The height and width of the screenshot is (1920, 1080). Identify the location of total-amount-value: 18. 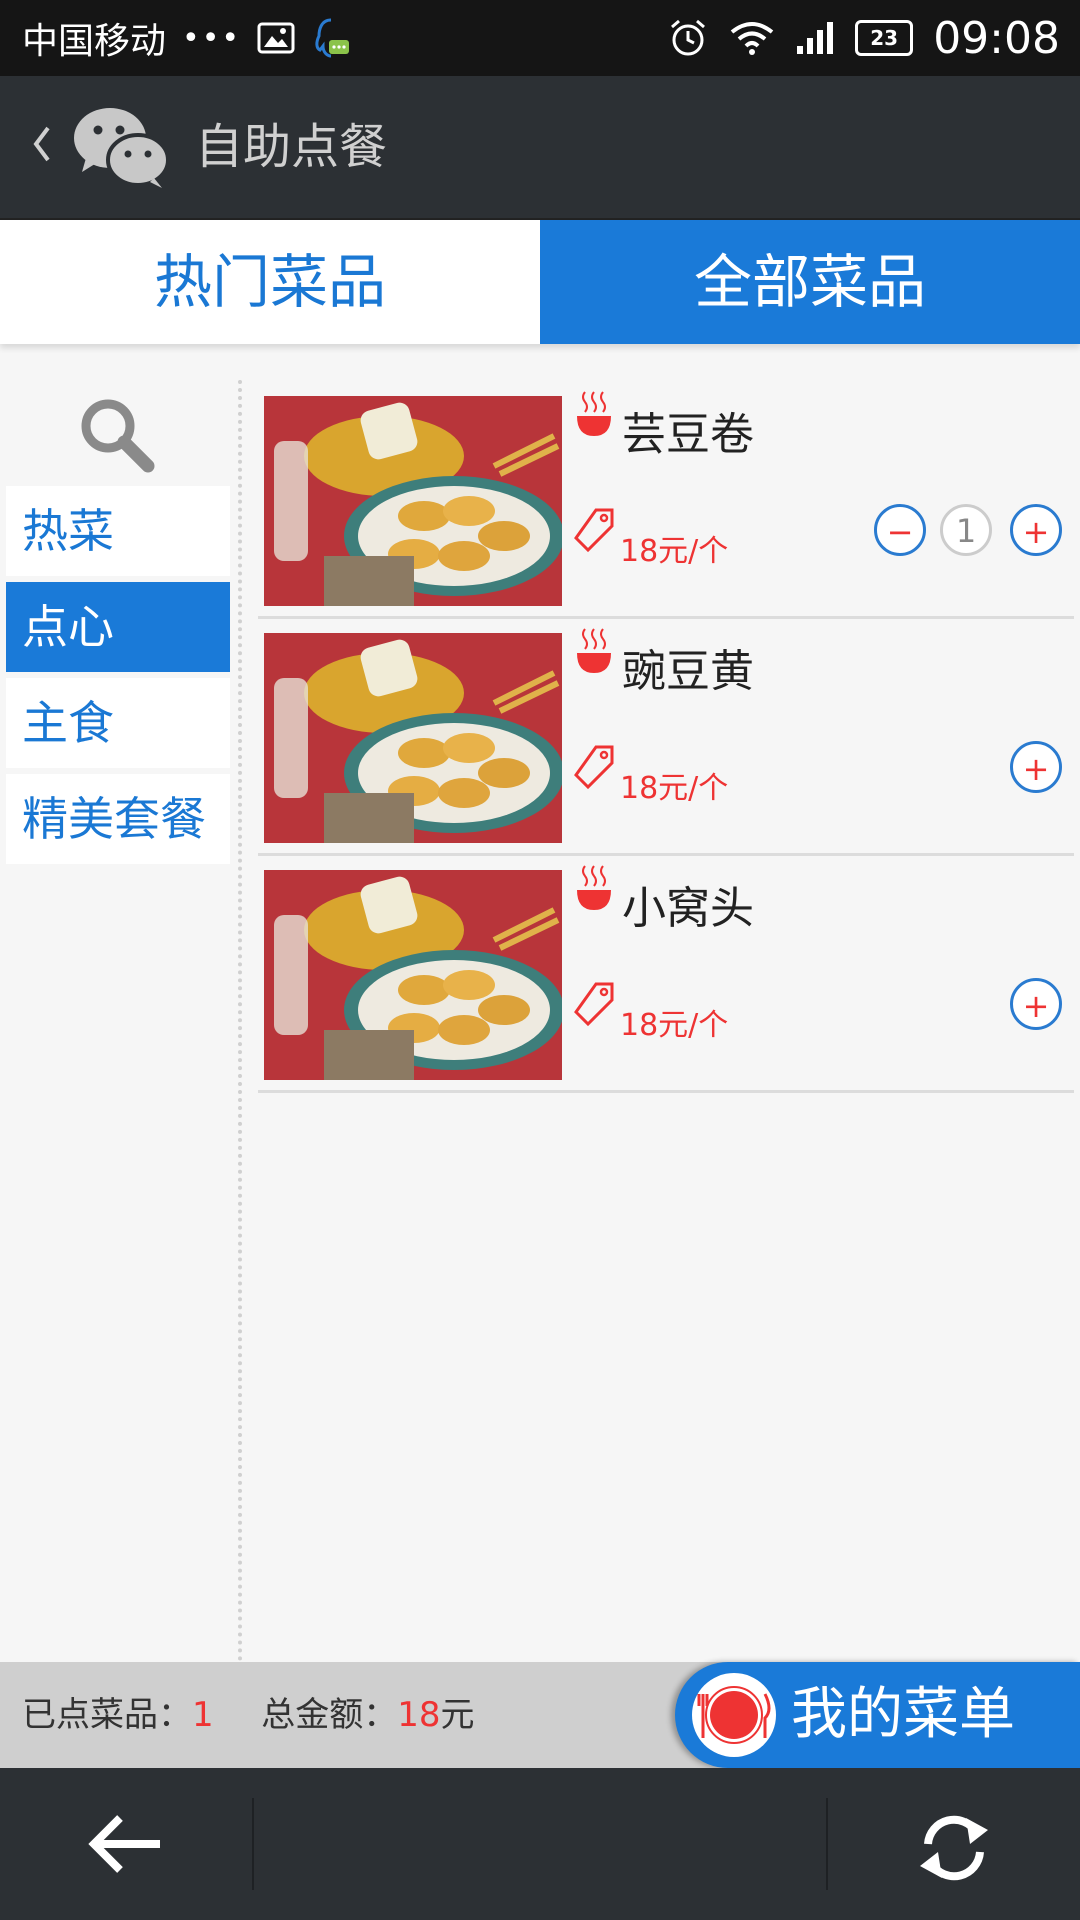
(419, 1715).